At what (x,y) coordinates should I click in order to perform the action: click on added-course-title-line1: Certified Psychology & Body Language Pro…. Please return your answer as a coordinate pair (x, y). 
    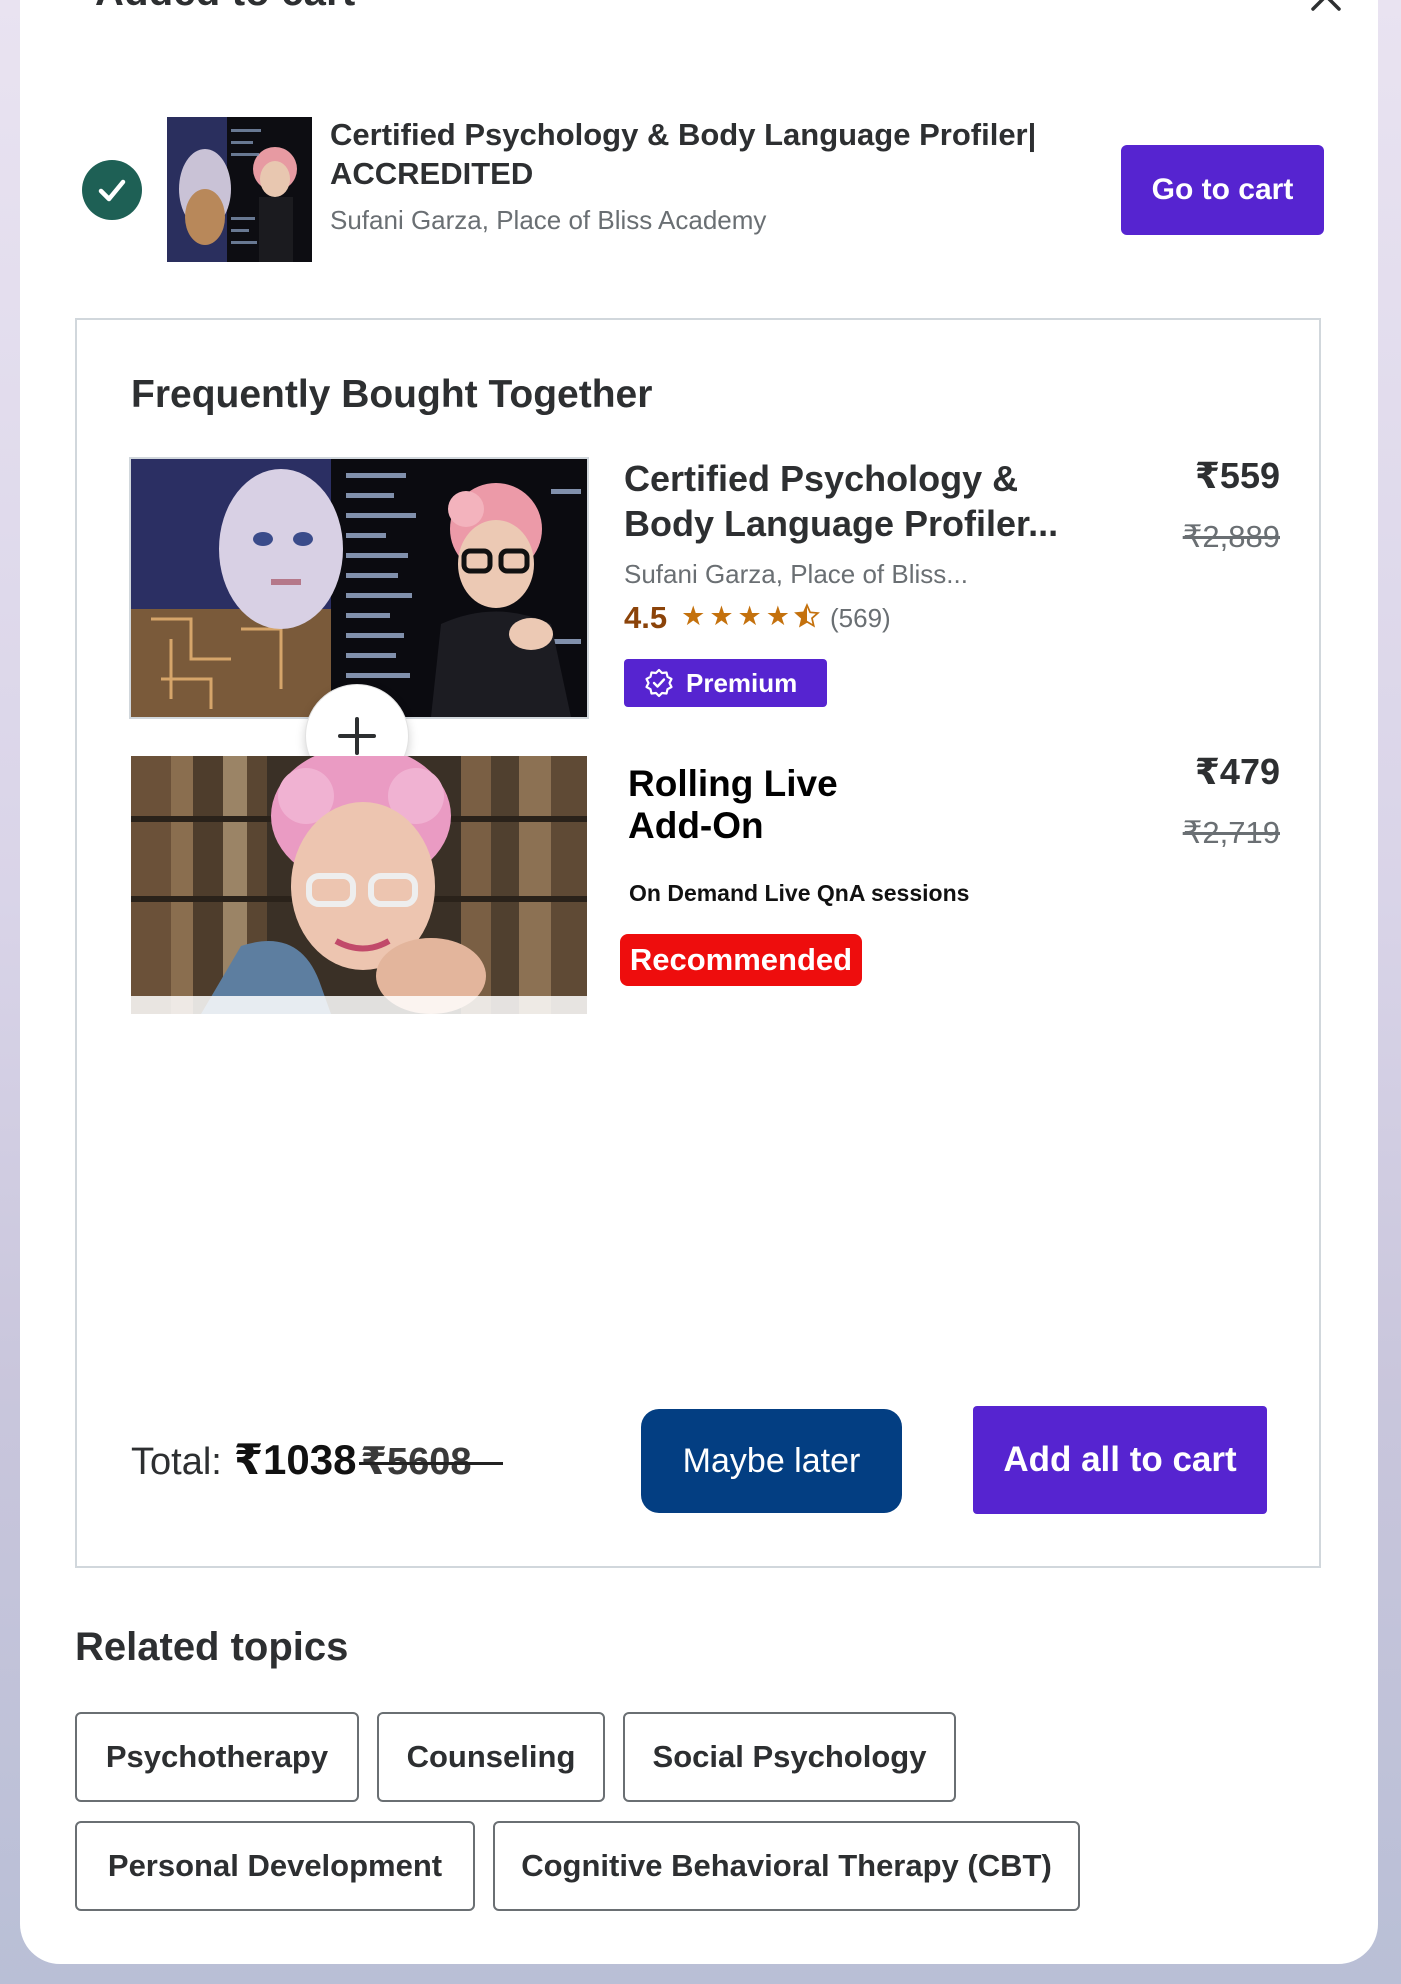
    Looking at the image, I should click on (683, 134).